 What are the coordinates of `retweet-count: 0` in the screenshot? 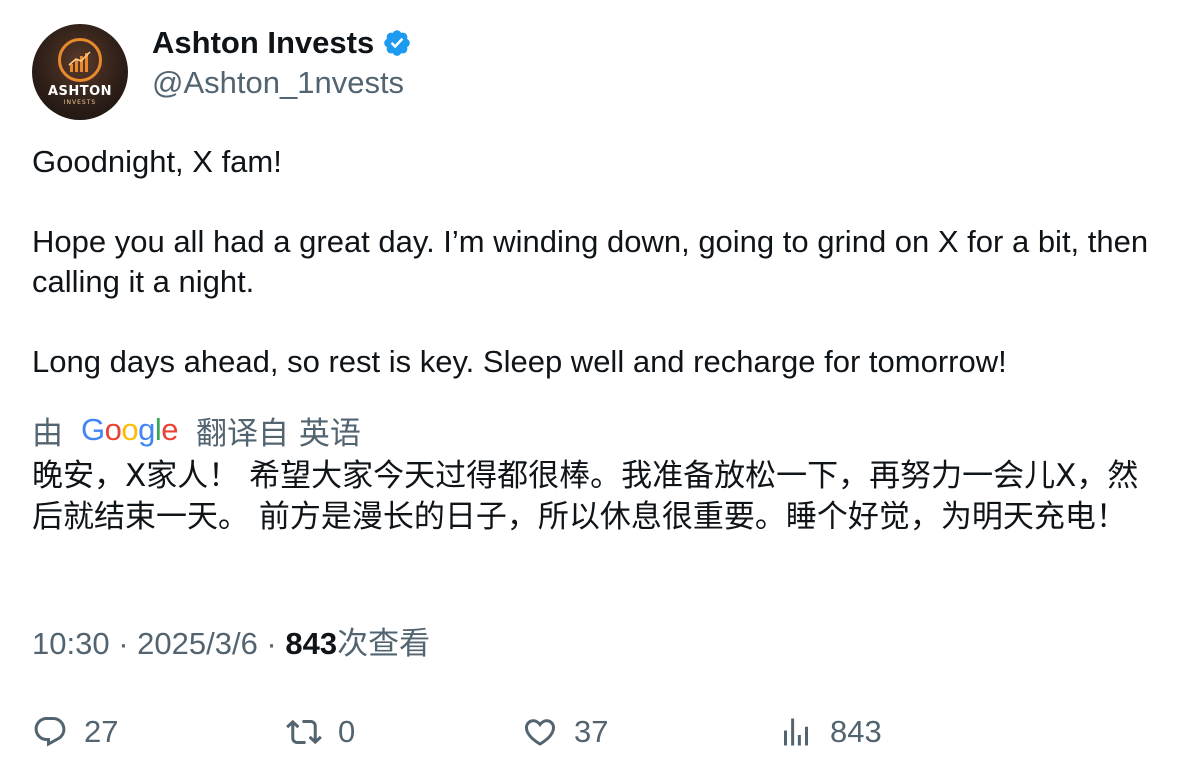 It's located at (347, 731).